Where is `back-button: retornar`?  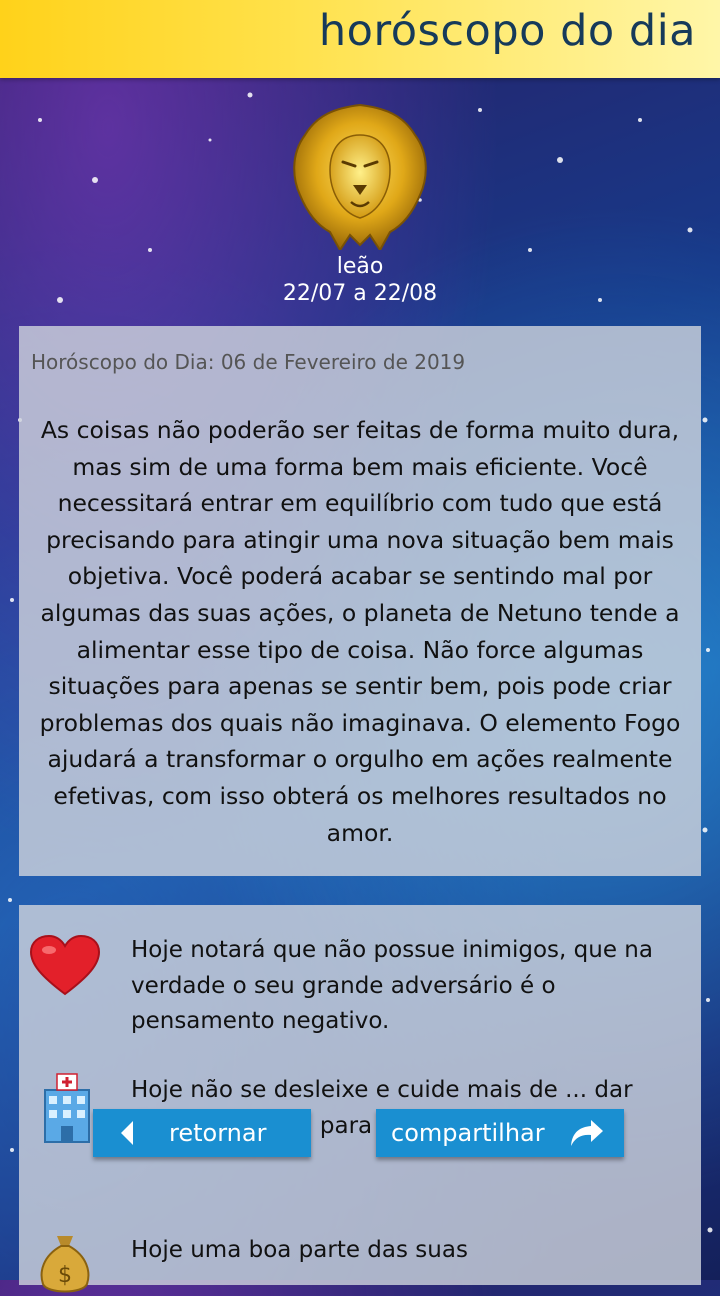
back-button: retornar is located at coordinates (202, 1133).